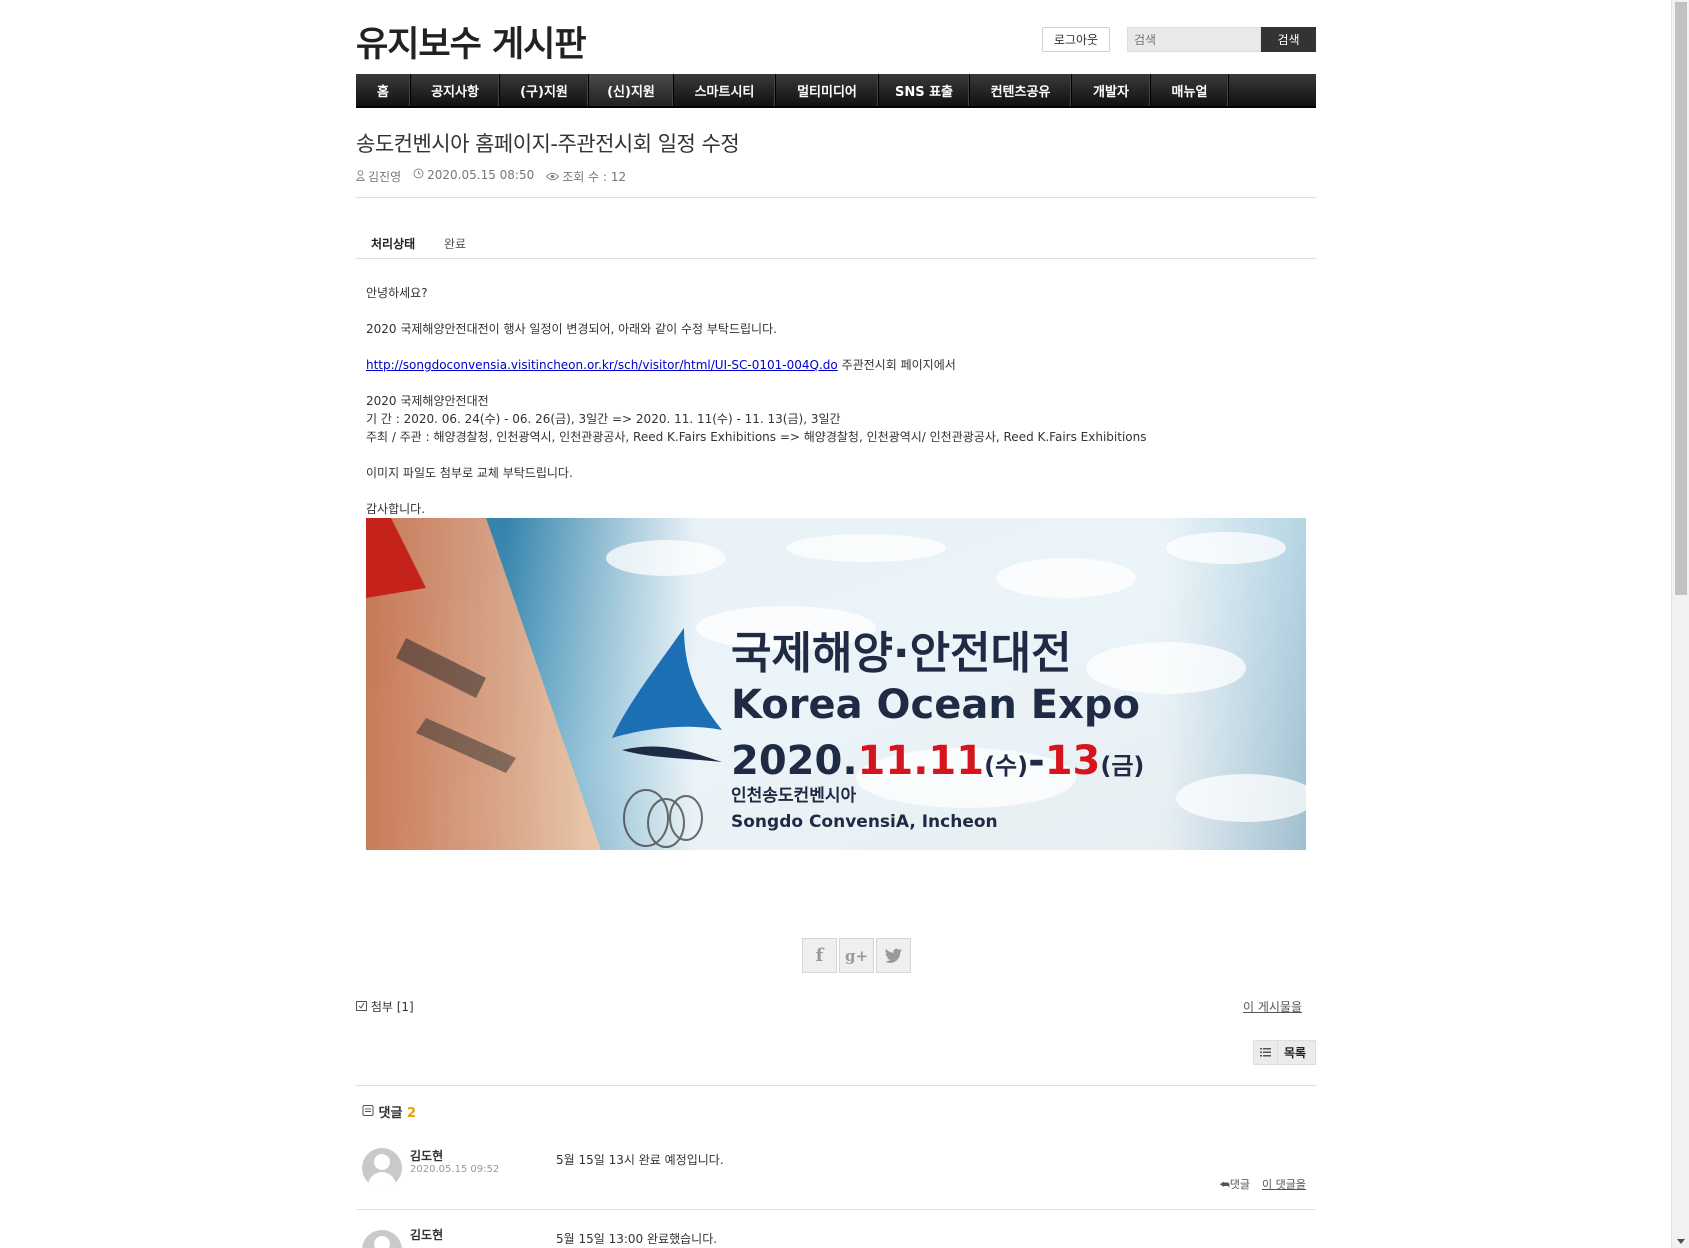  What do you see at coordinates (553, 177) in the screenshot?
I see `eye-icon` at bounding box center [553, 177].